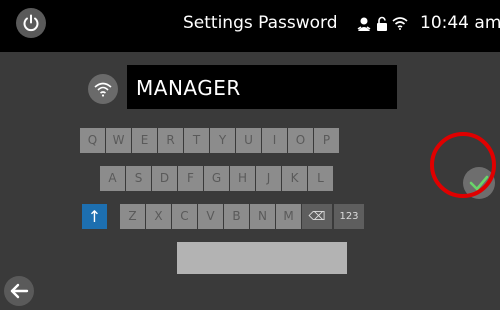 The height and width of the screenshot is (310, 500). What do you see at coordinates (196, 140) in the screenshot?
I see `key-t: T` at bounding box center [196, 140].